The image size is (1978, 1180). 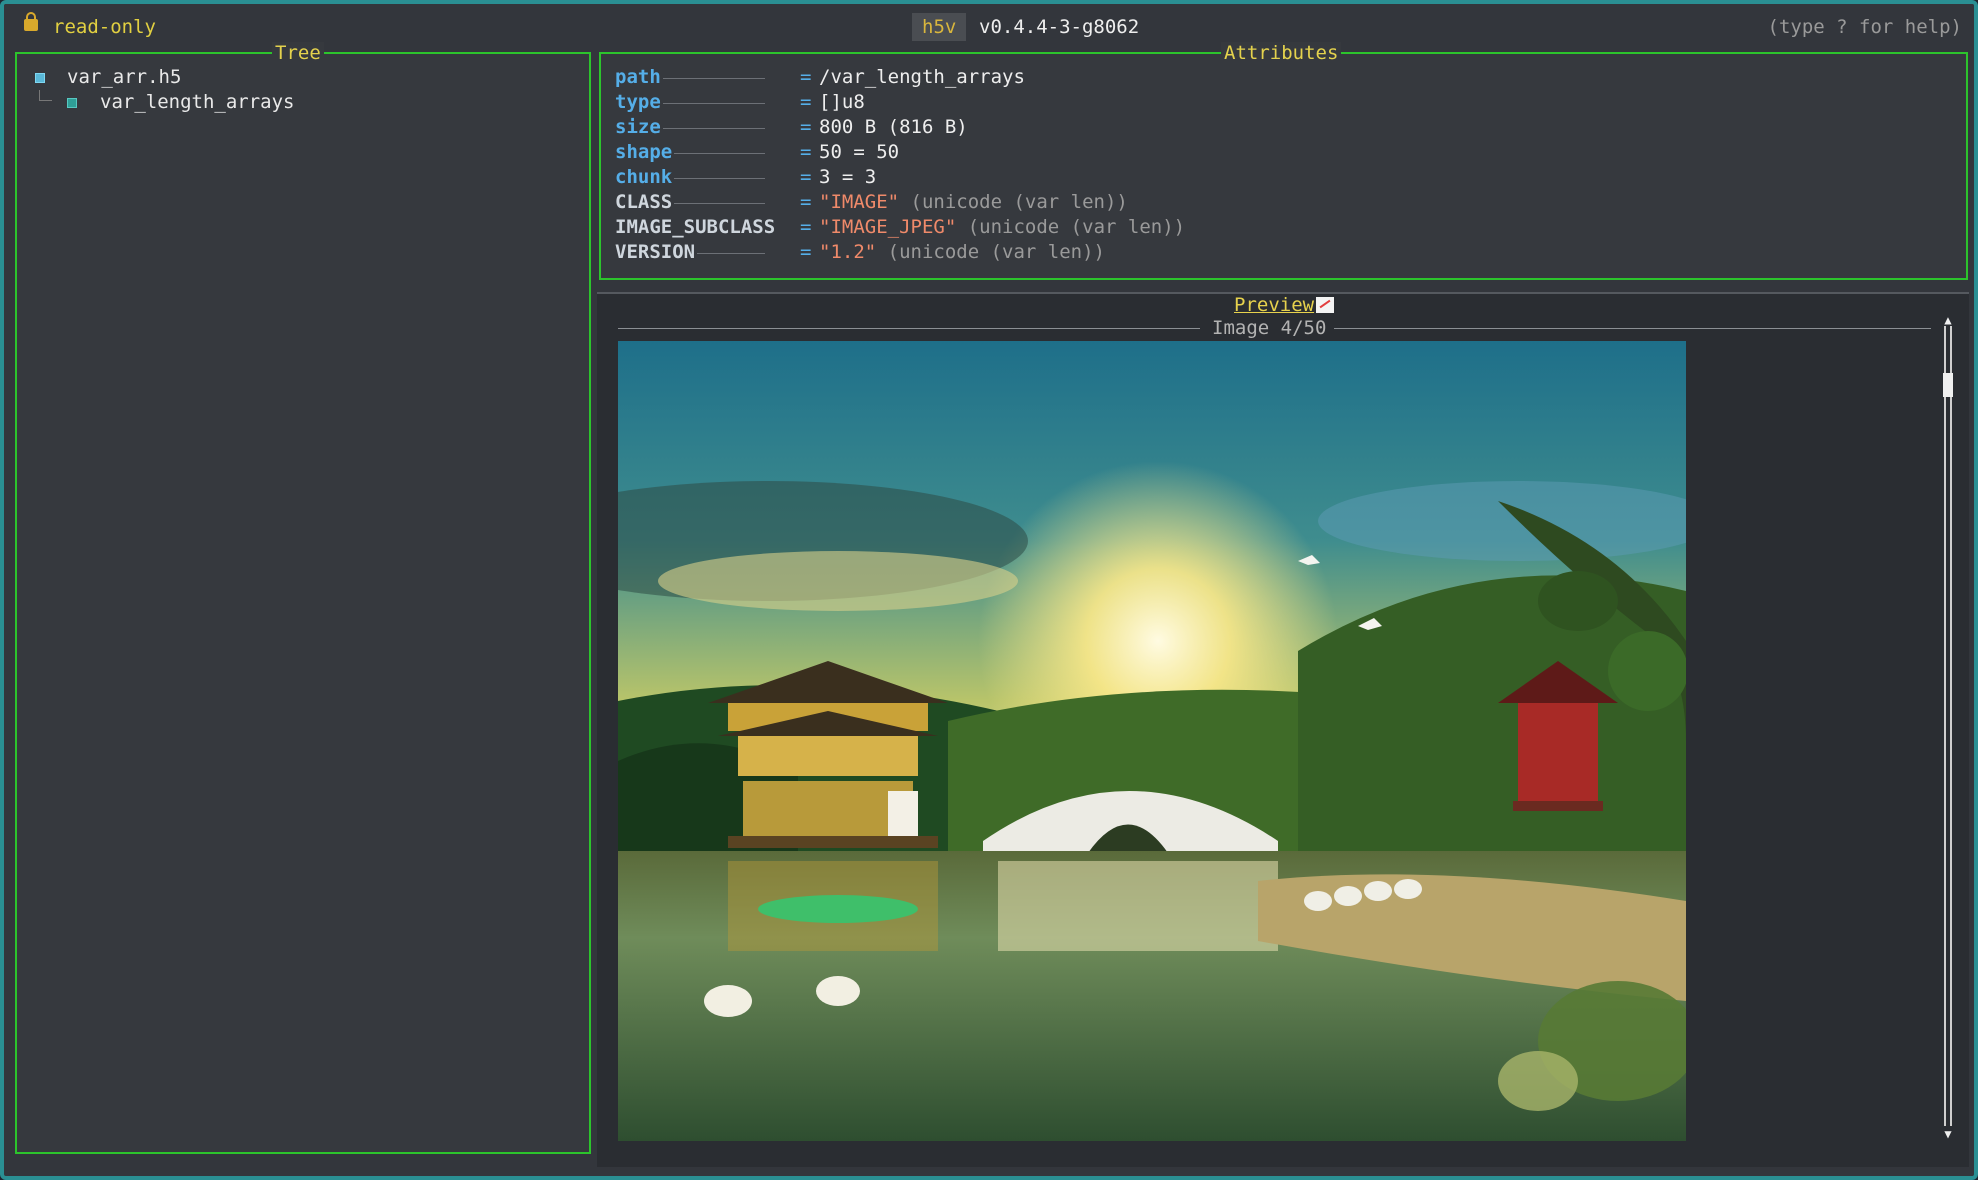 What do you see at coordinates (104, 27) in the screenshot?
I see `mode-indicator: read-only` at bounding box center [104, 27].